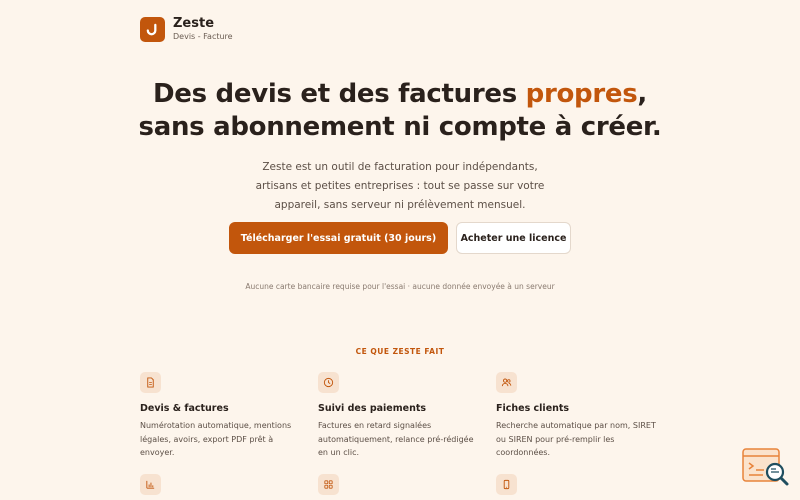  Describe the element at coordinates (581, 94) in the screenshot. I see `hero-title-accent: propres` at that location.